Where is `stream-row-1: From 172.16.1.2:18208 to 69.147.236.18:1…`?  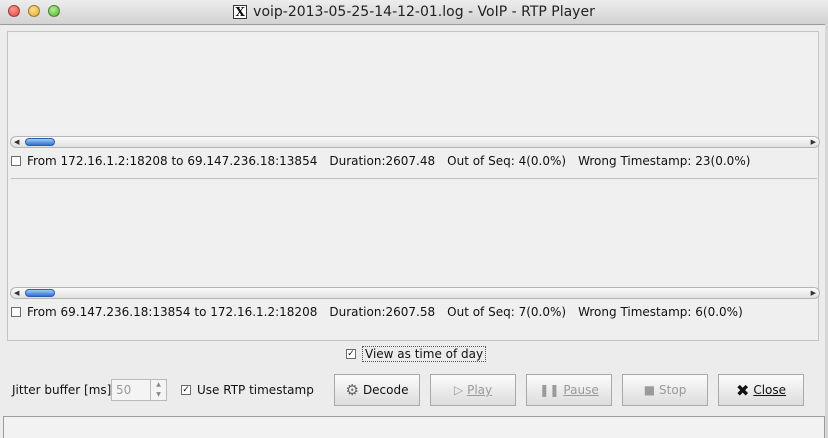
stream-row-1: From 172.16.1.2:18208 to 69.147.236.18:1… is located at coordinates (380, 161).